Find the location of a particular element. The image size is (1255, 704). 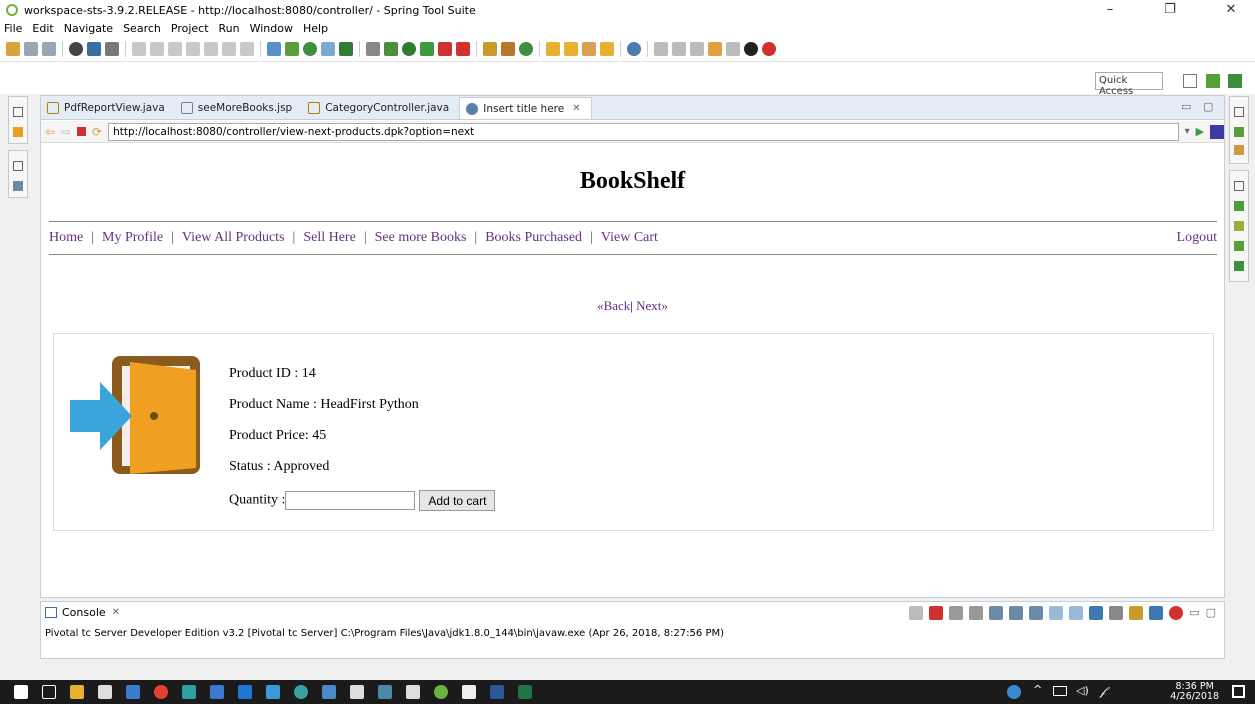

resume-icon is located at coordinates (139, 48).